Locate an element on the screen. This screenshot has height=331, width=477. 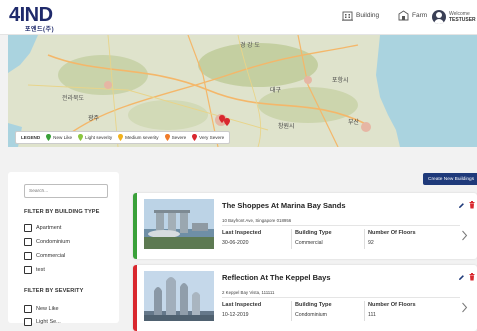
building-icon is located at coordinates (347, 16).